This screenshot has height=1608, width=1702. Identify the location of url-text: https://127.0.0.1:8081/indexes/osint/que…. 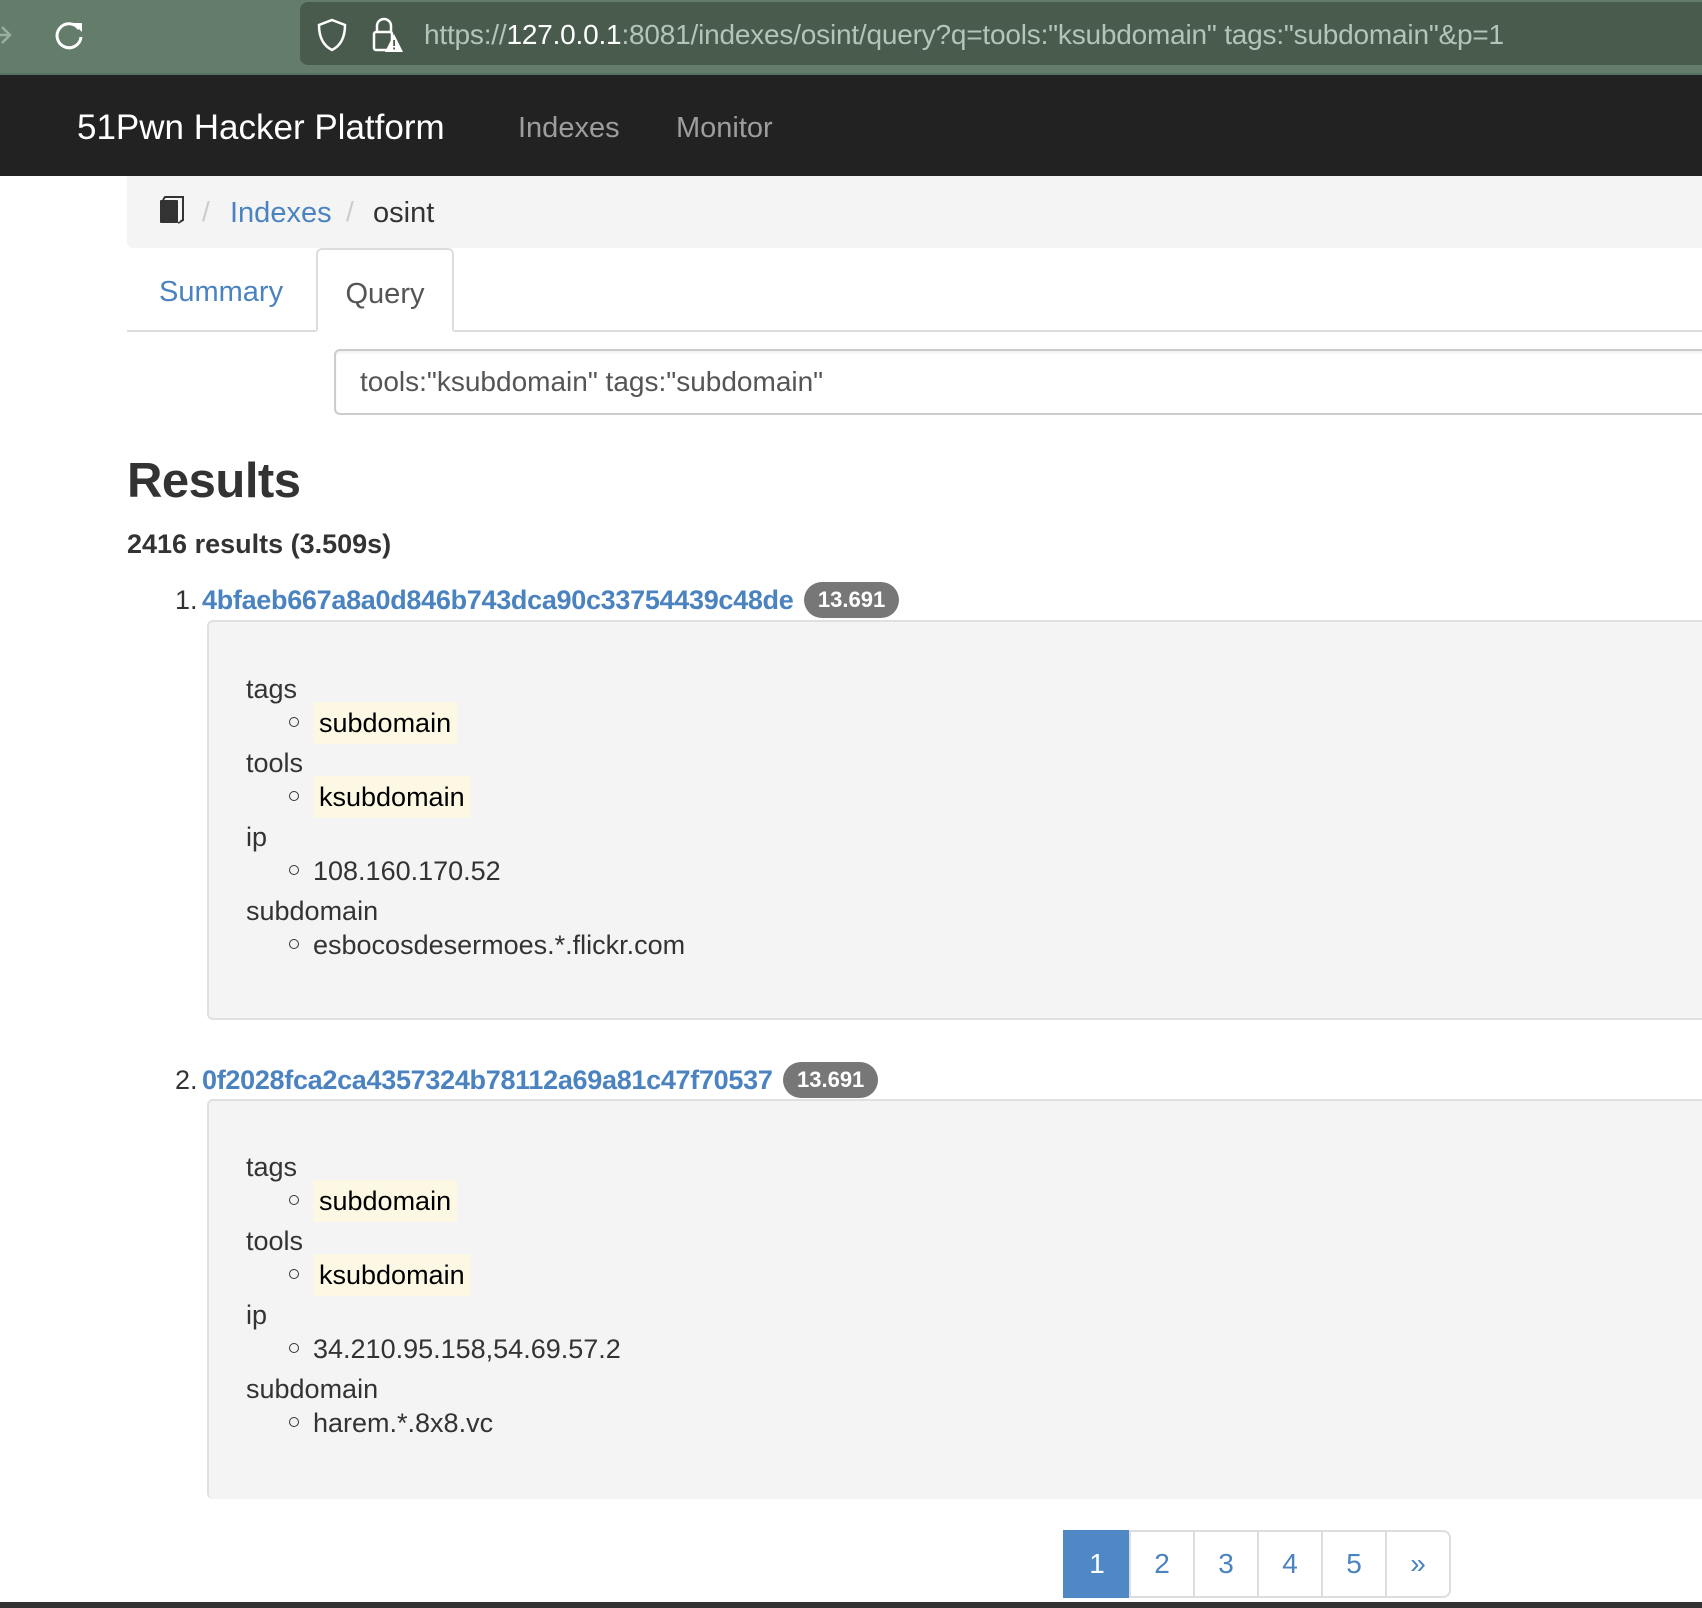
(964, 35).